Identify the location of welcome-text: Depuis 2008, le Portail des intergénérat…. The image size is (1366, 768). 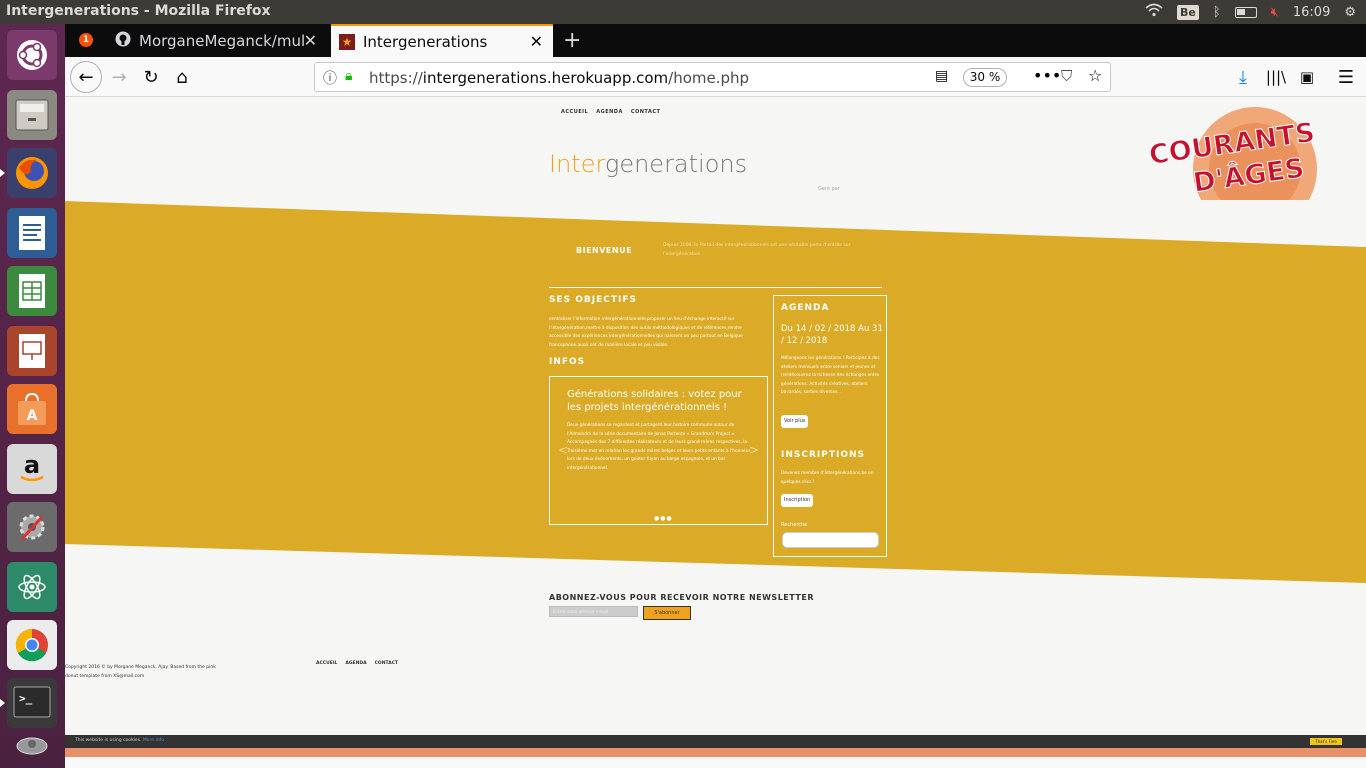
(757, 250).